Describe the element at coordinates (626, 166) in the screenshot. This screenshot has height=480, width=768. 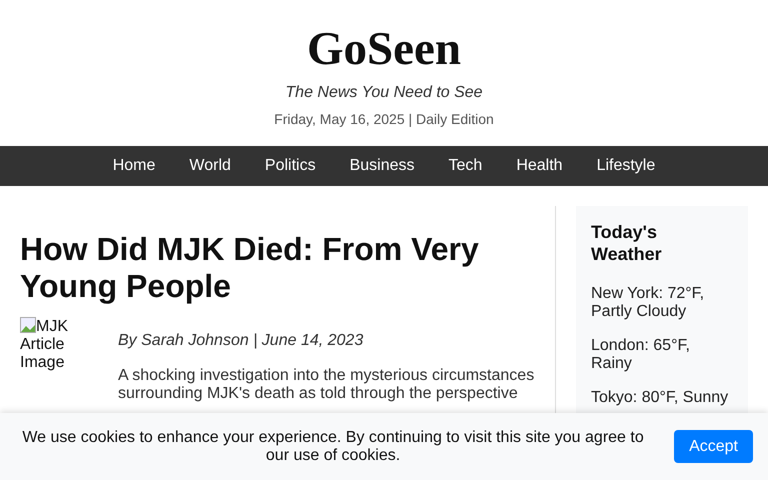
I see `nav-link: Lifestyle` at that location.